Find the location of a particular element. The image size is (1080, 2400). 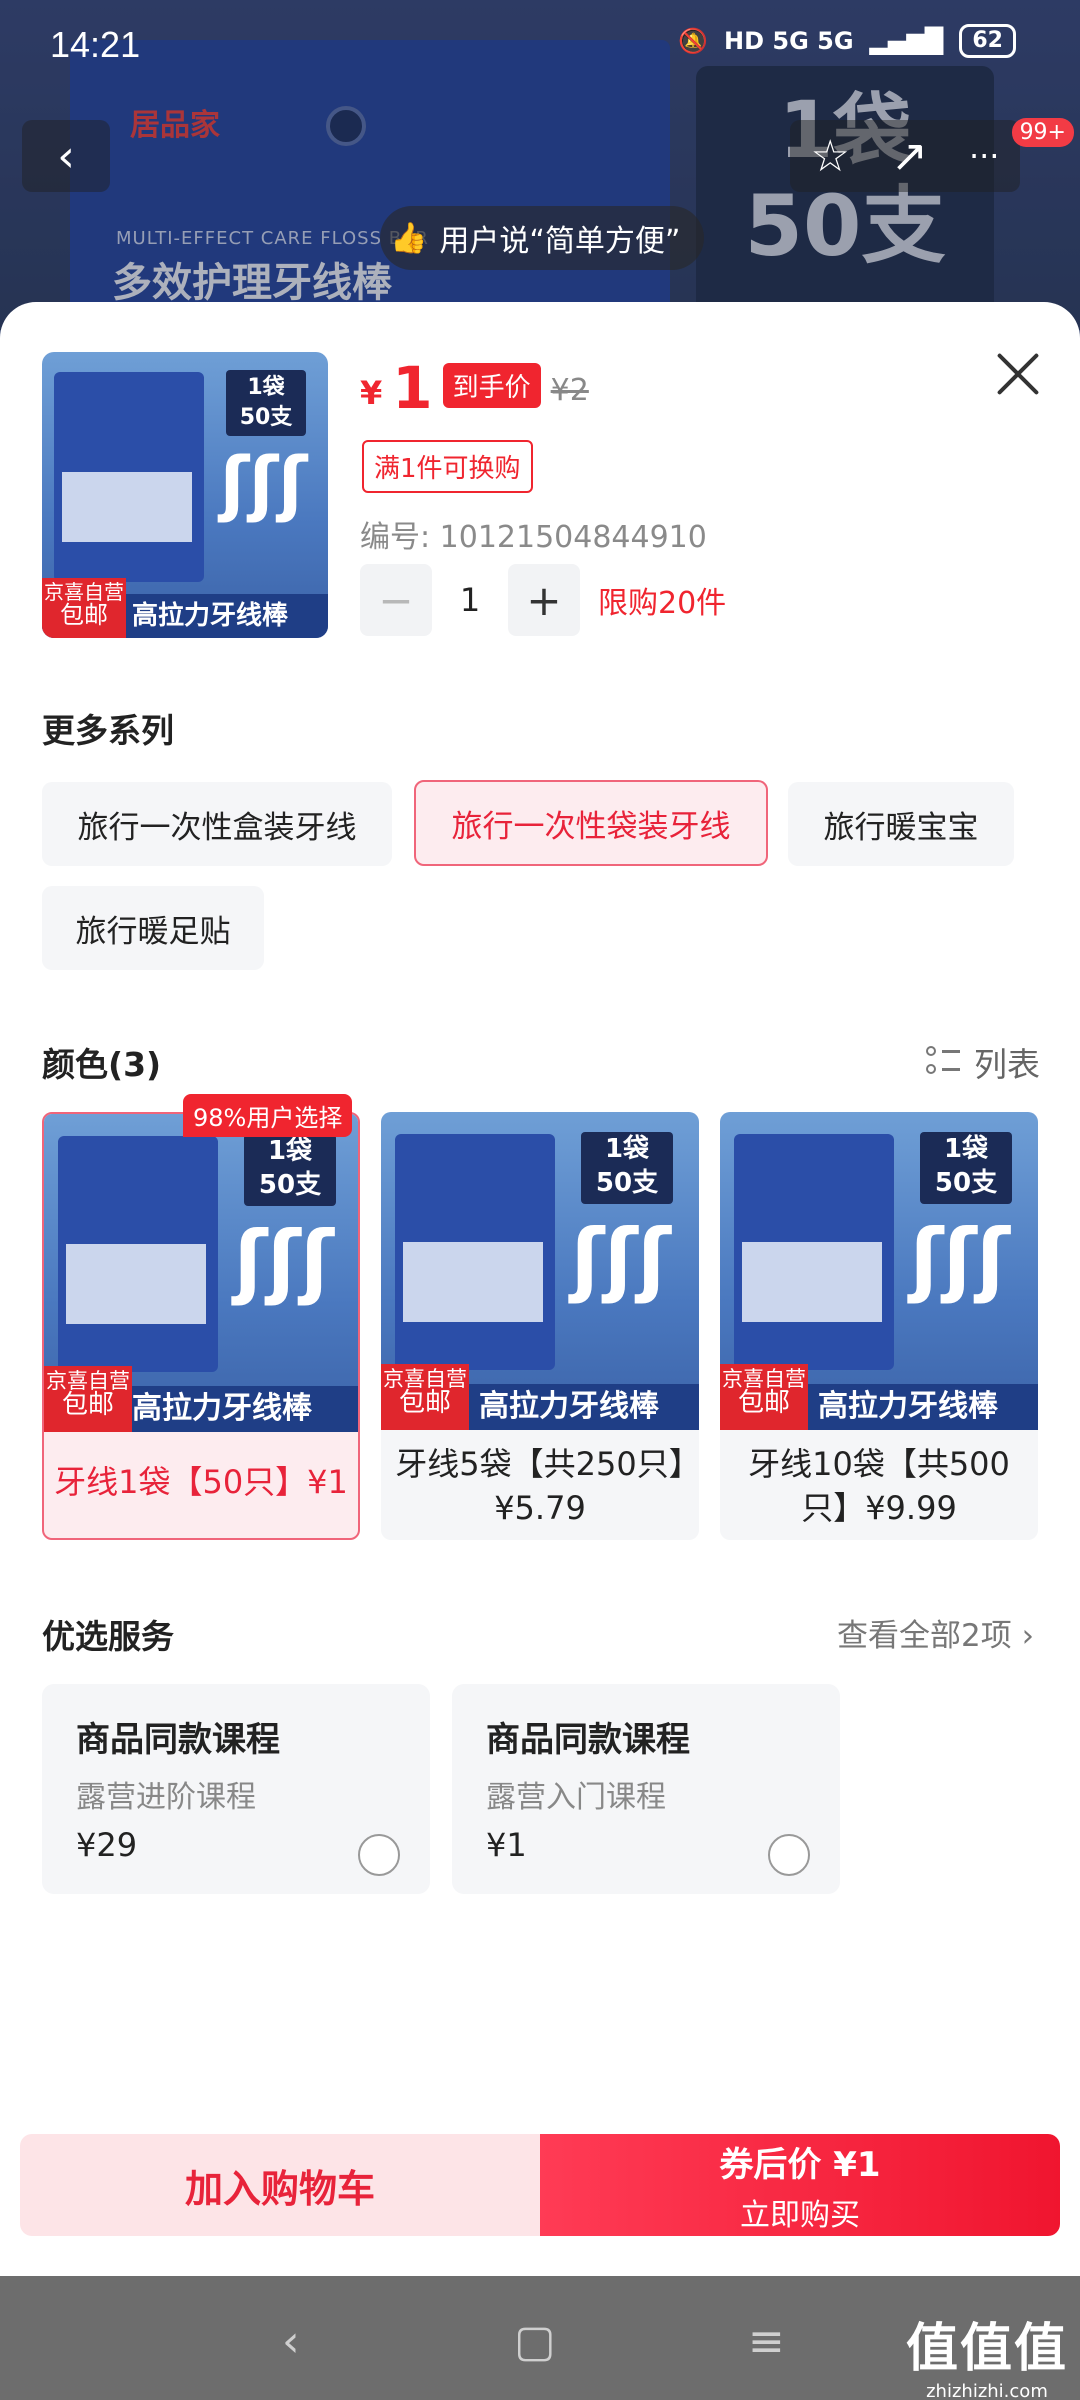

quantity-stepper: − 1 + 限购20件 is located at coordinates (543, 600).